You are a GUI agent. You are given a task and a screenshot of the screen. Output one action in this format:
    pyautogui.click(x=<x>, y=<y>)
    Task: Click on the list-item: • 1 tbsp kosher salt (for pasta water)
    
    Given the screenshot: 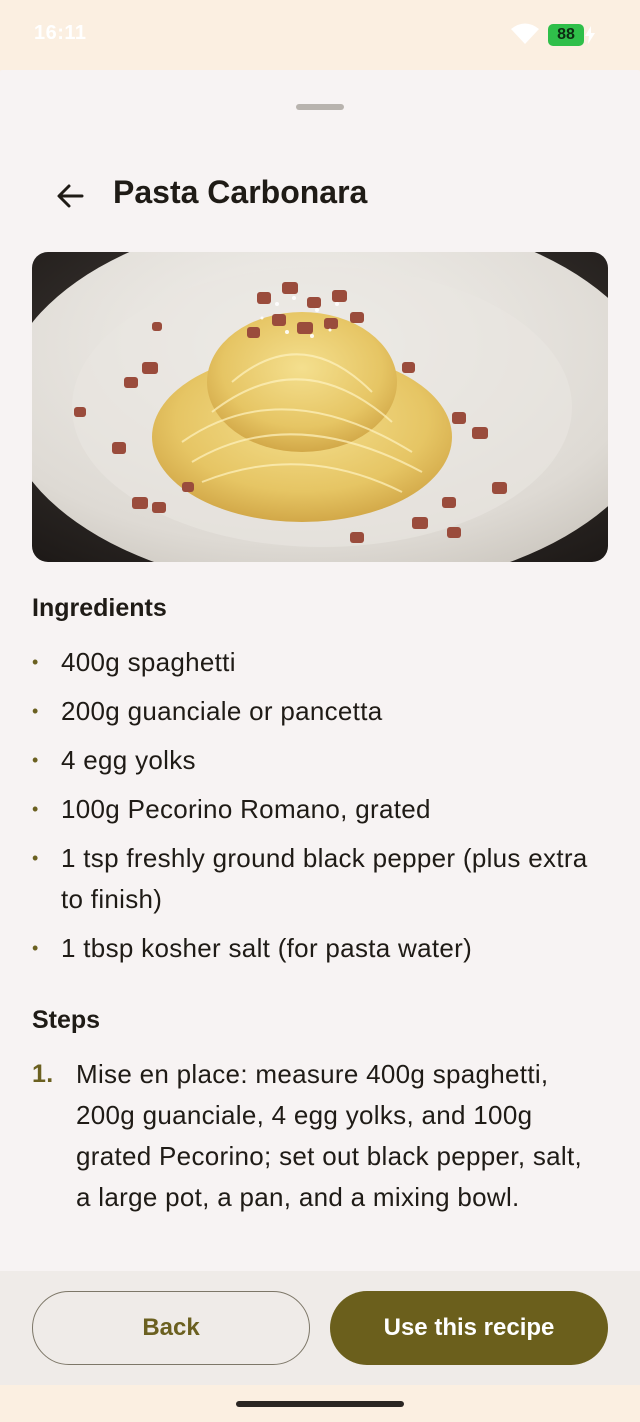 What is the action you would take?
    pyautogui.click(x=312, y=948)
    